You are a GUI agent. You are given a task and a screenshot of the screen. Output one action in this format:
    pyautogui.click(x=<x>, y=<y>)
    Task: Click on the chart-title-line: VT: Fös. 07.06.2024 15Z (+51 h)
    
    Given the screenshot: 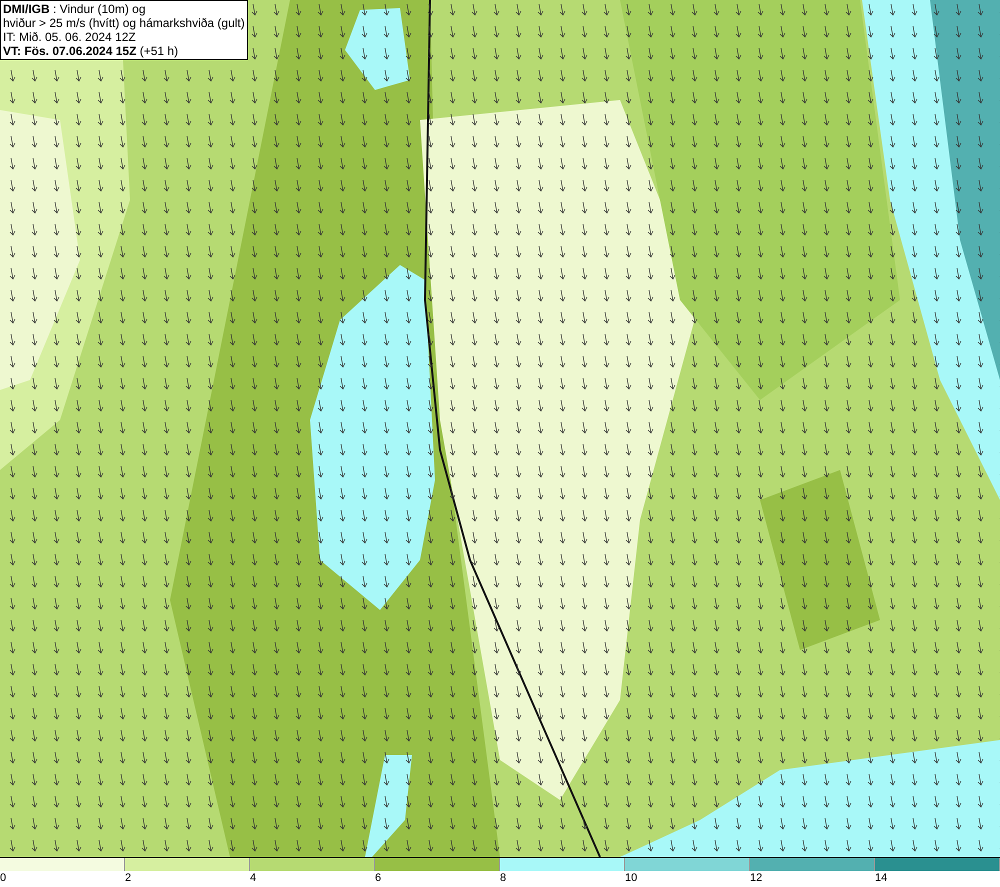 What is the action you would take?
    pyautogui.click(x=91, y=51)
    